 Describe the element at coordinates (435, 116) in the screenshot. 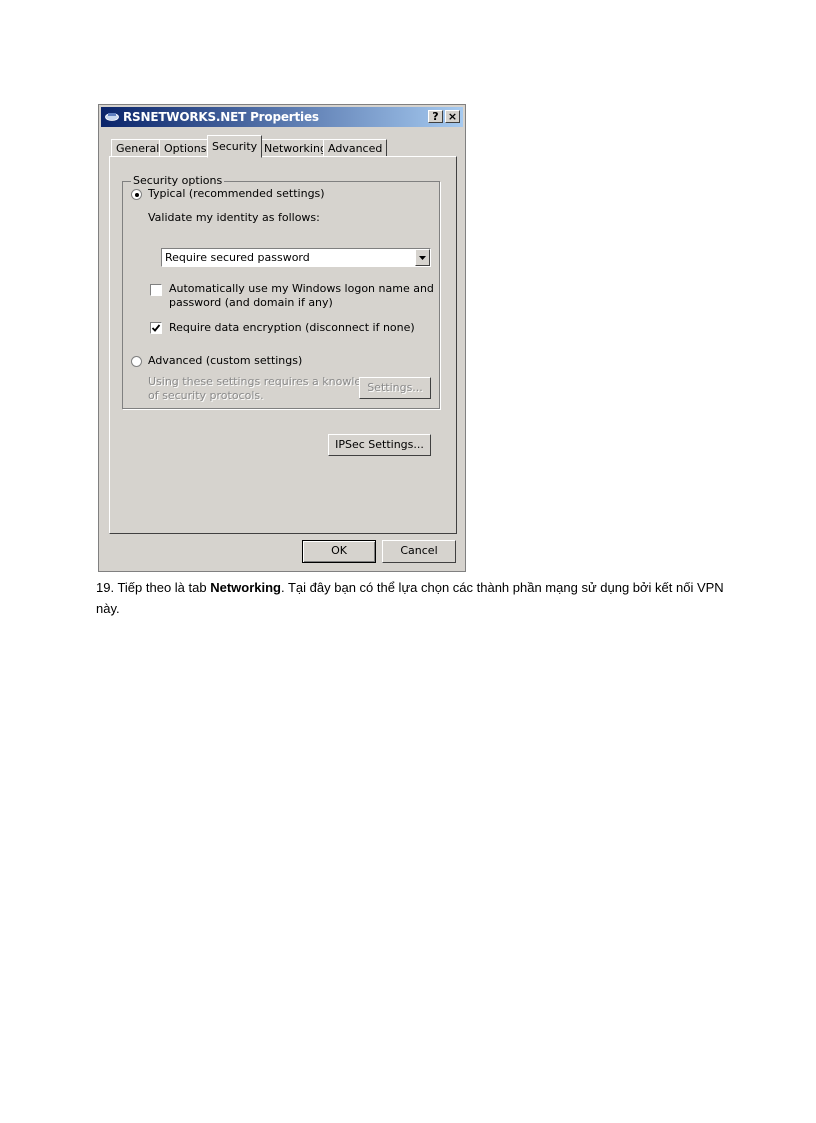

I see `help-button: ?` at that location.